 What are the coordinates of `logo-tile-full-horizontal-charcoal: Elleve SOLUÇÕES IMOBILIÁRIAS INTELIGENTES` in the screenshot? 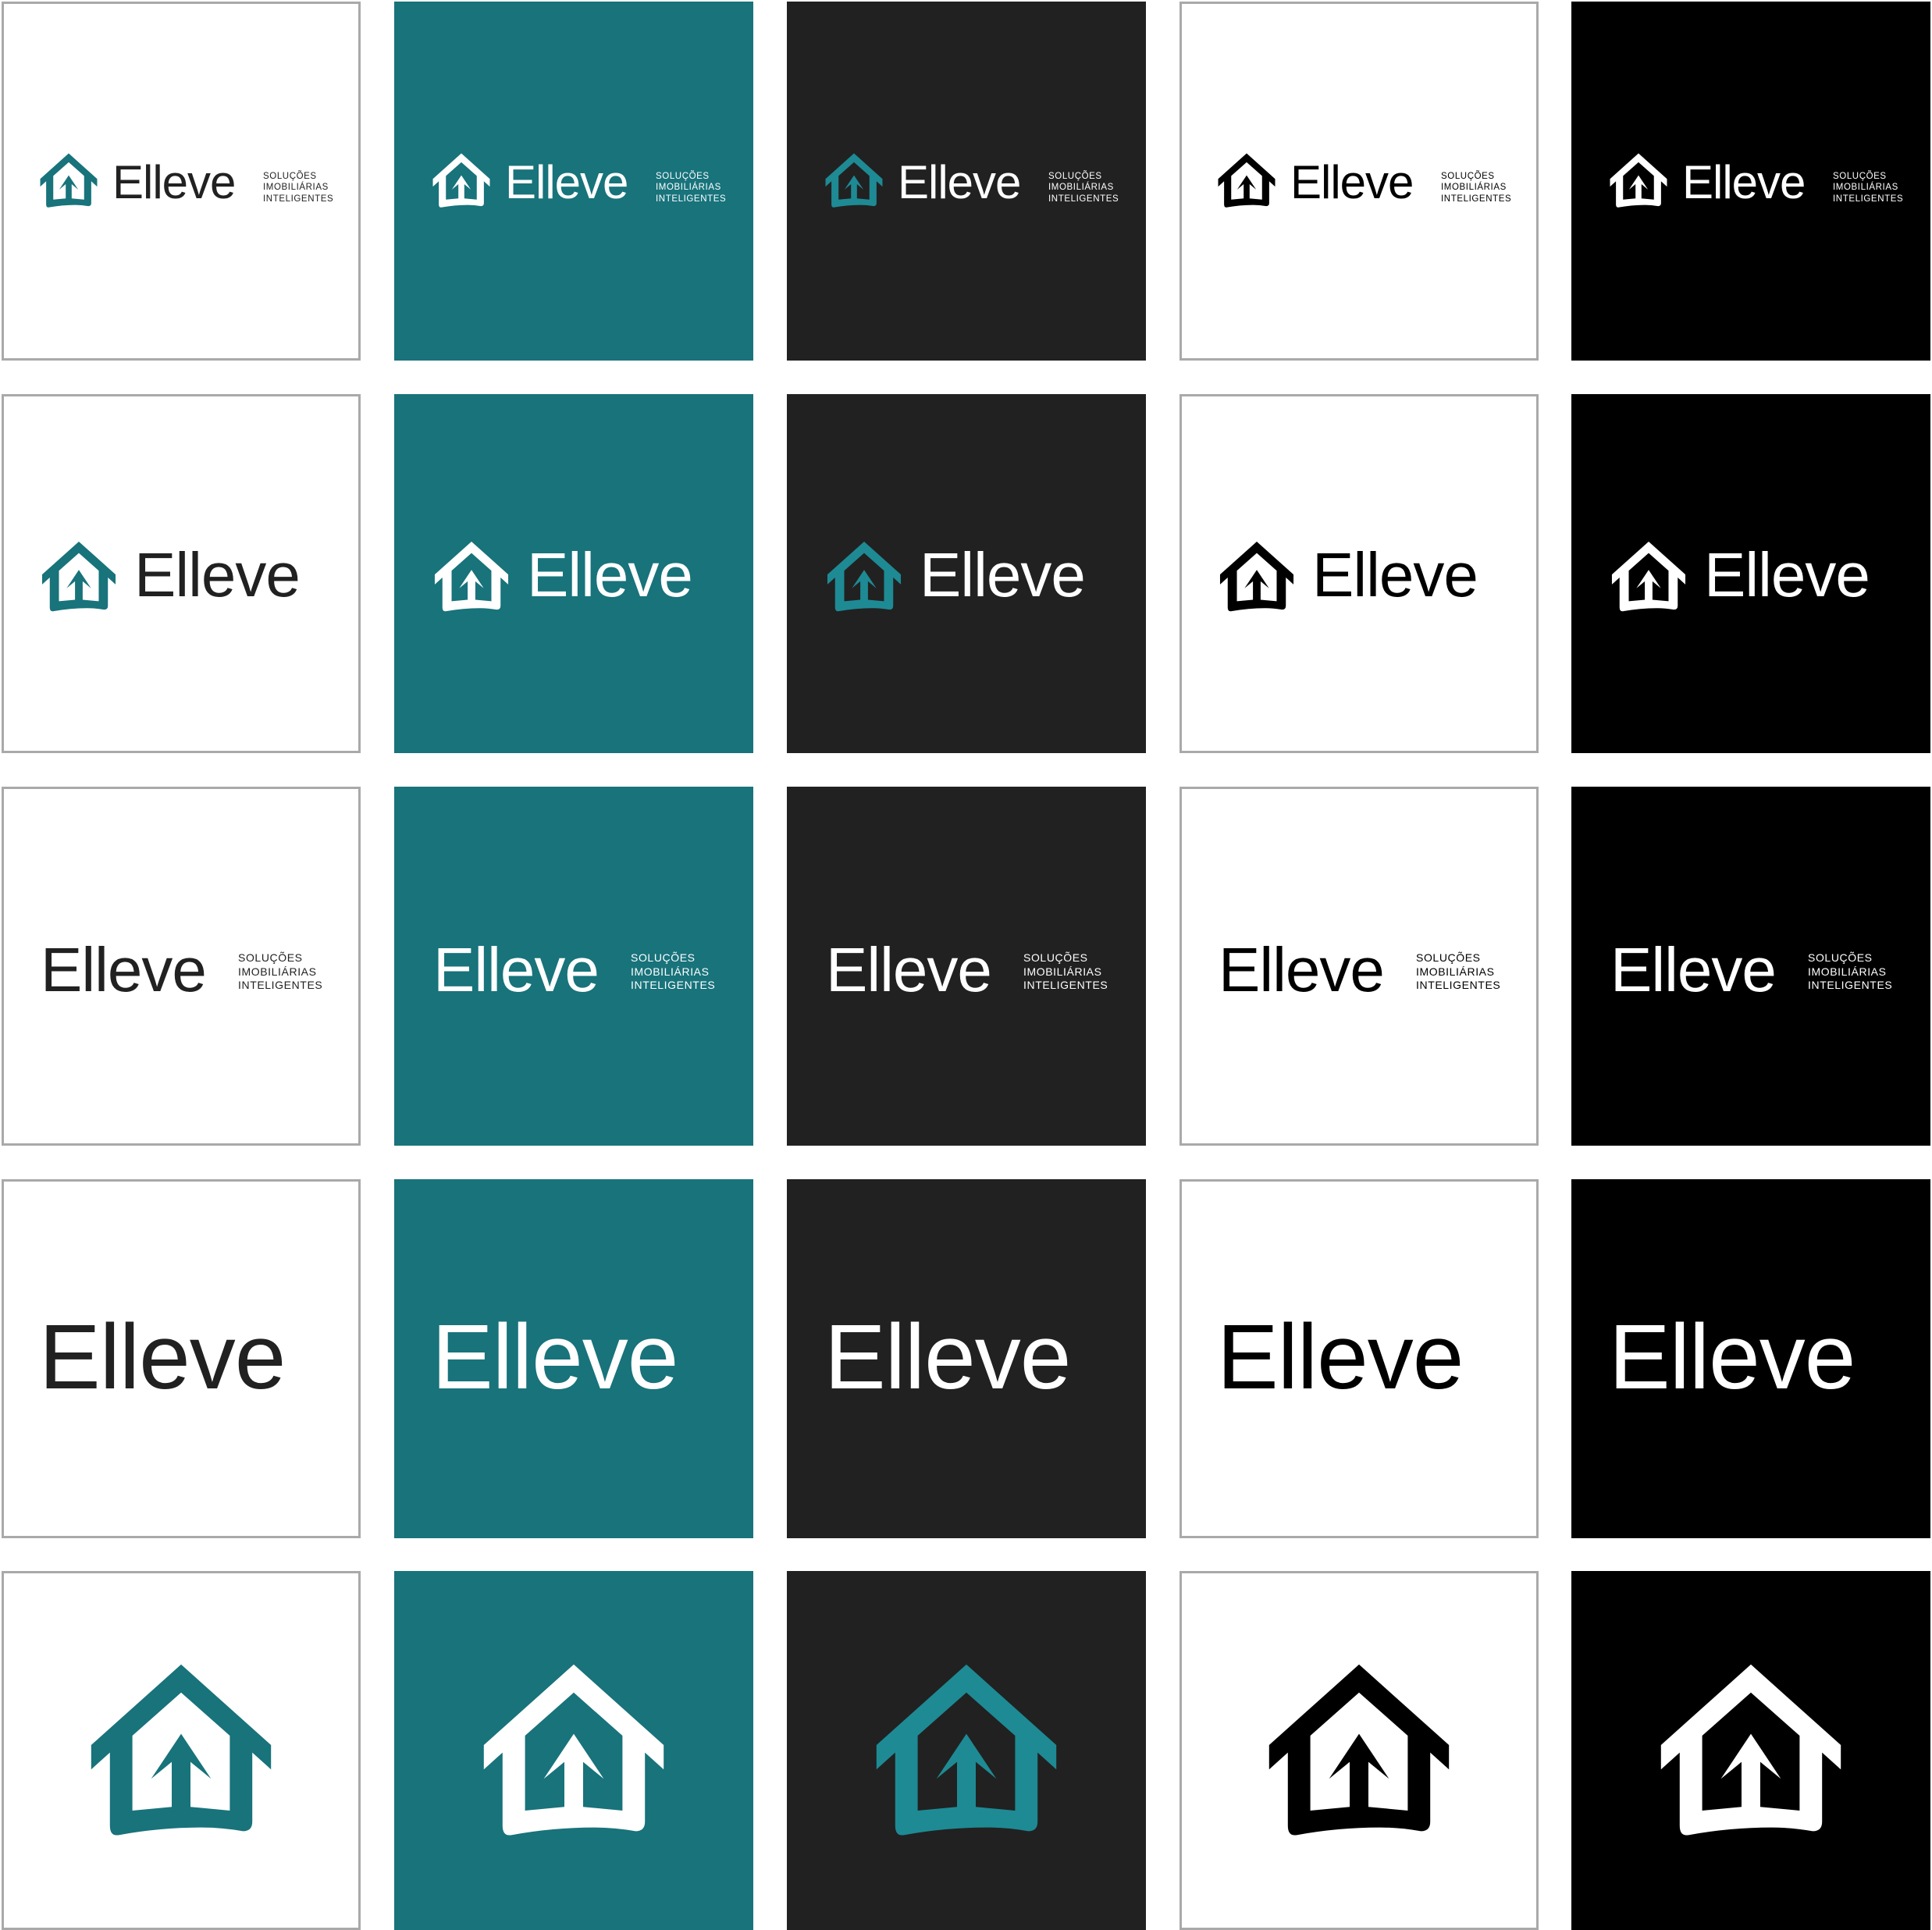 It's located at (966, 181).